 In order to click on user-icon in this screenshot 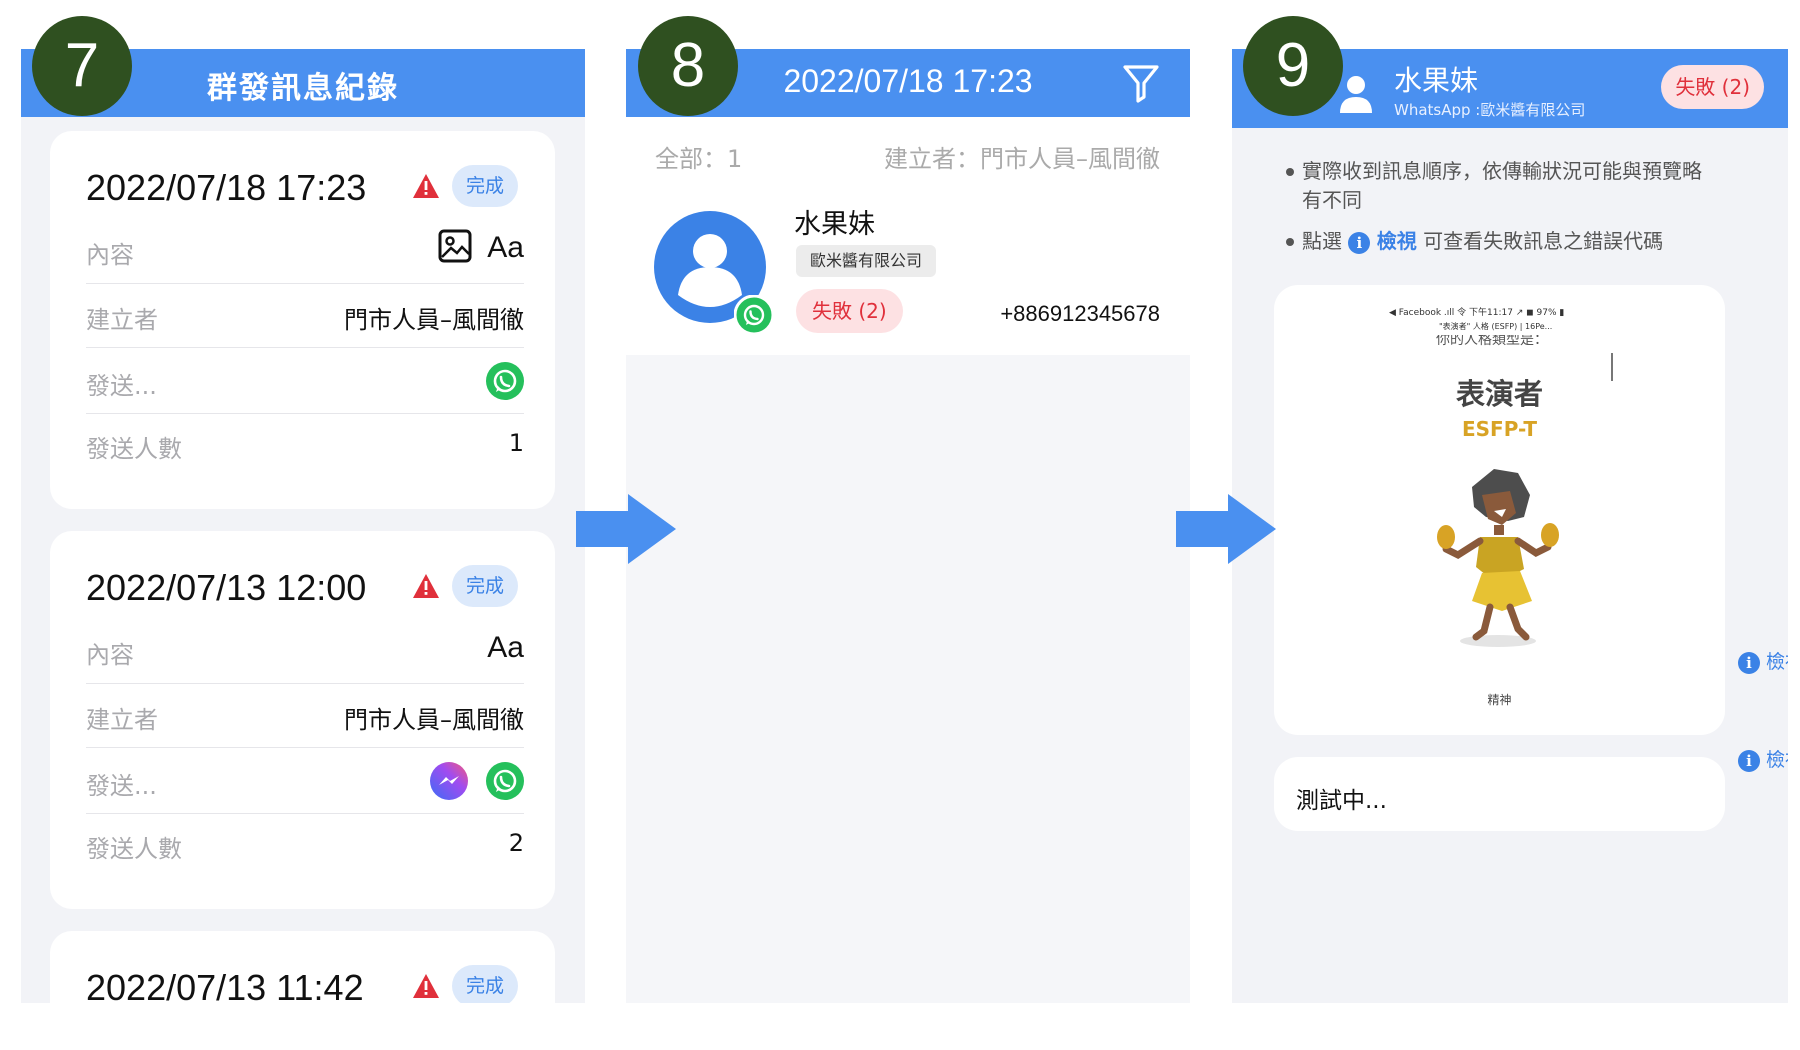, I will do `click(1356, 94)`.